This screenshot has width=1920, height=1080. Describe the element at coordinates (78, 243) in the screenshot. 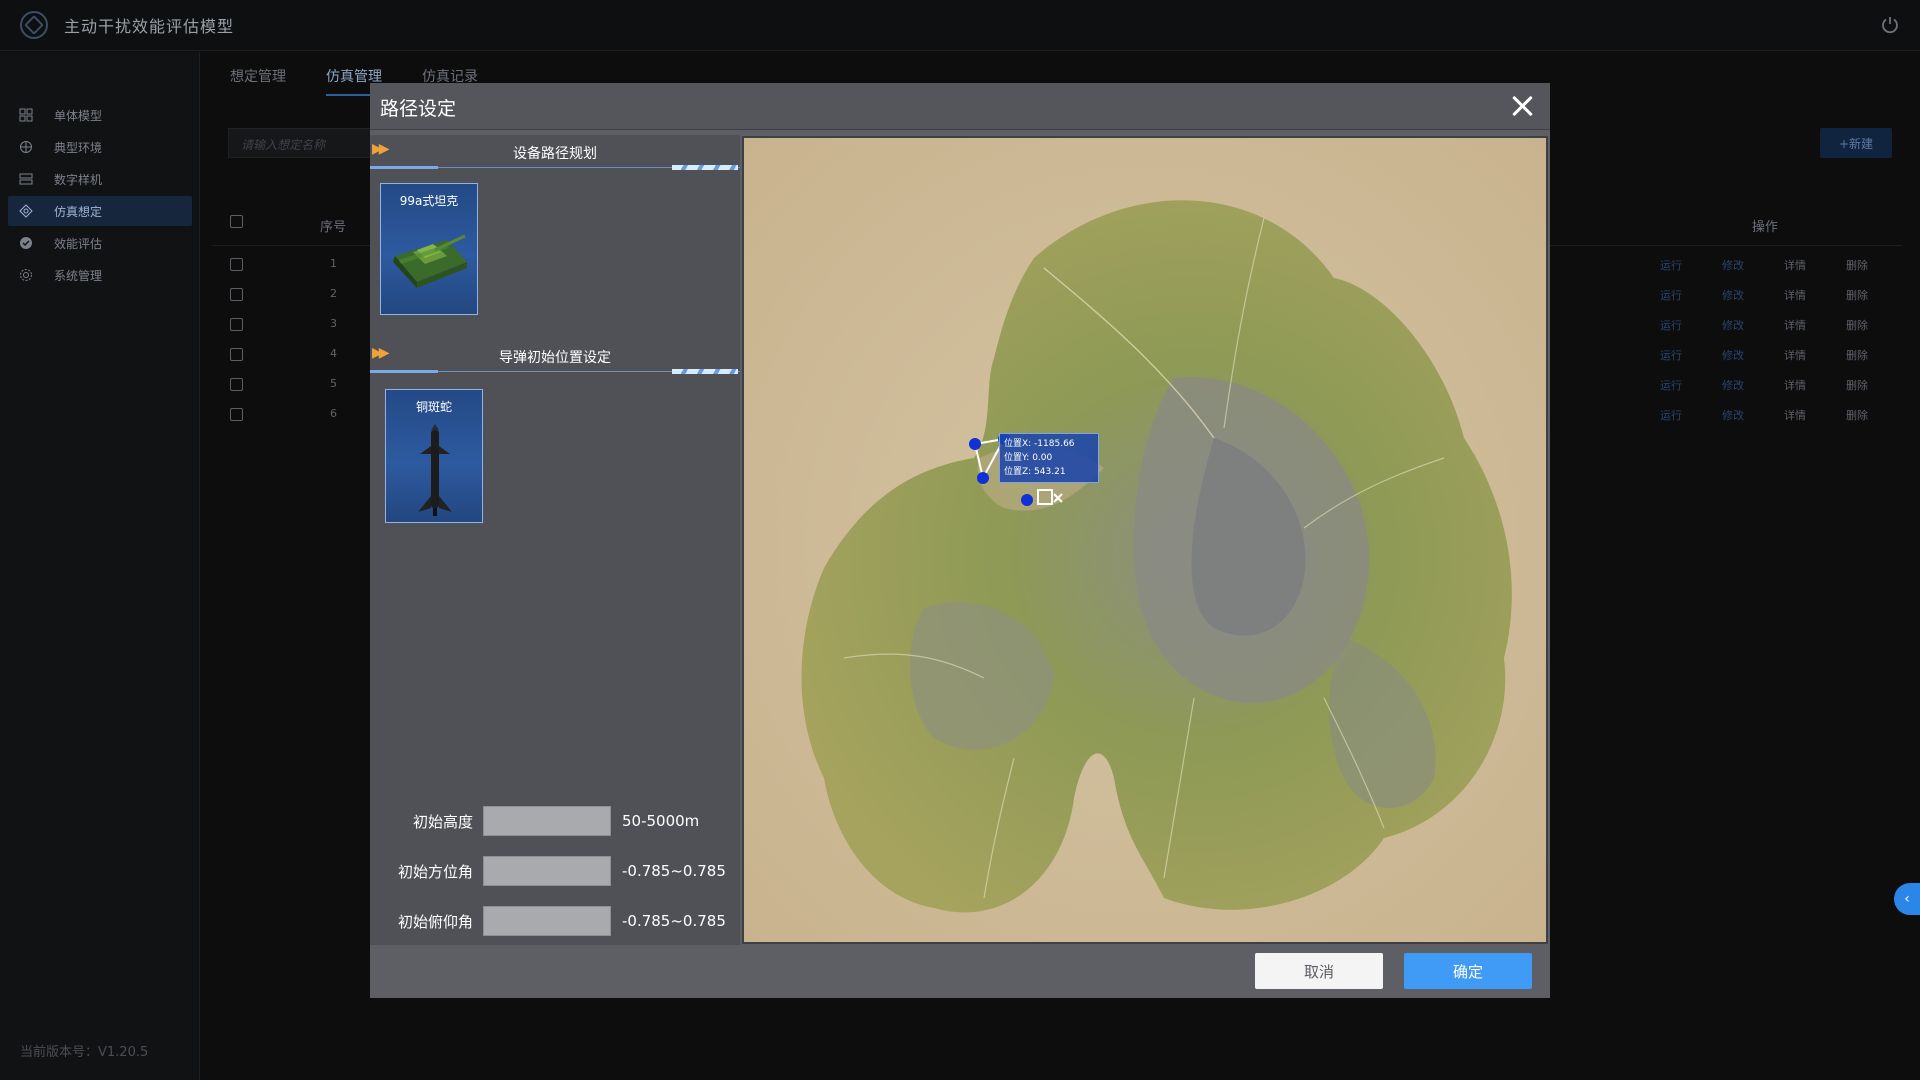

I see `sidebar-item-label: 效能评估` at that location.